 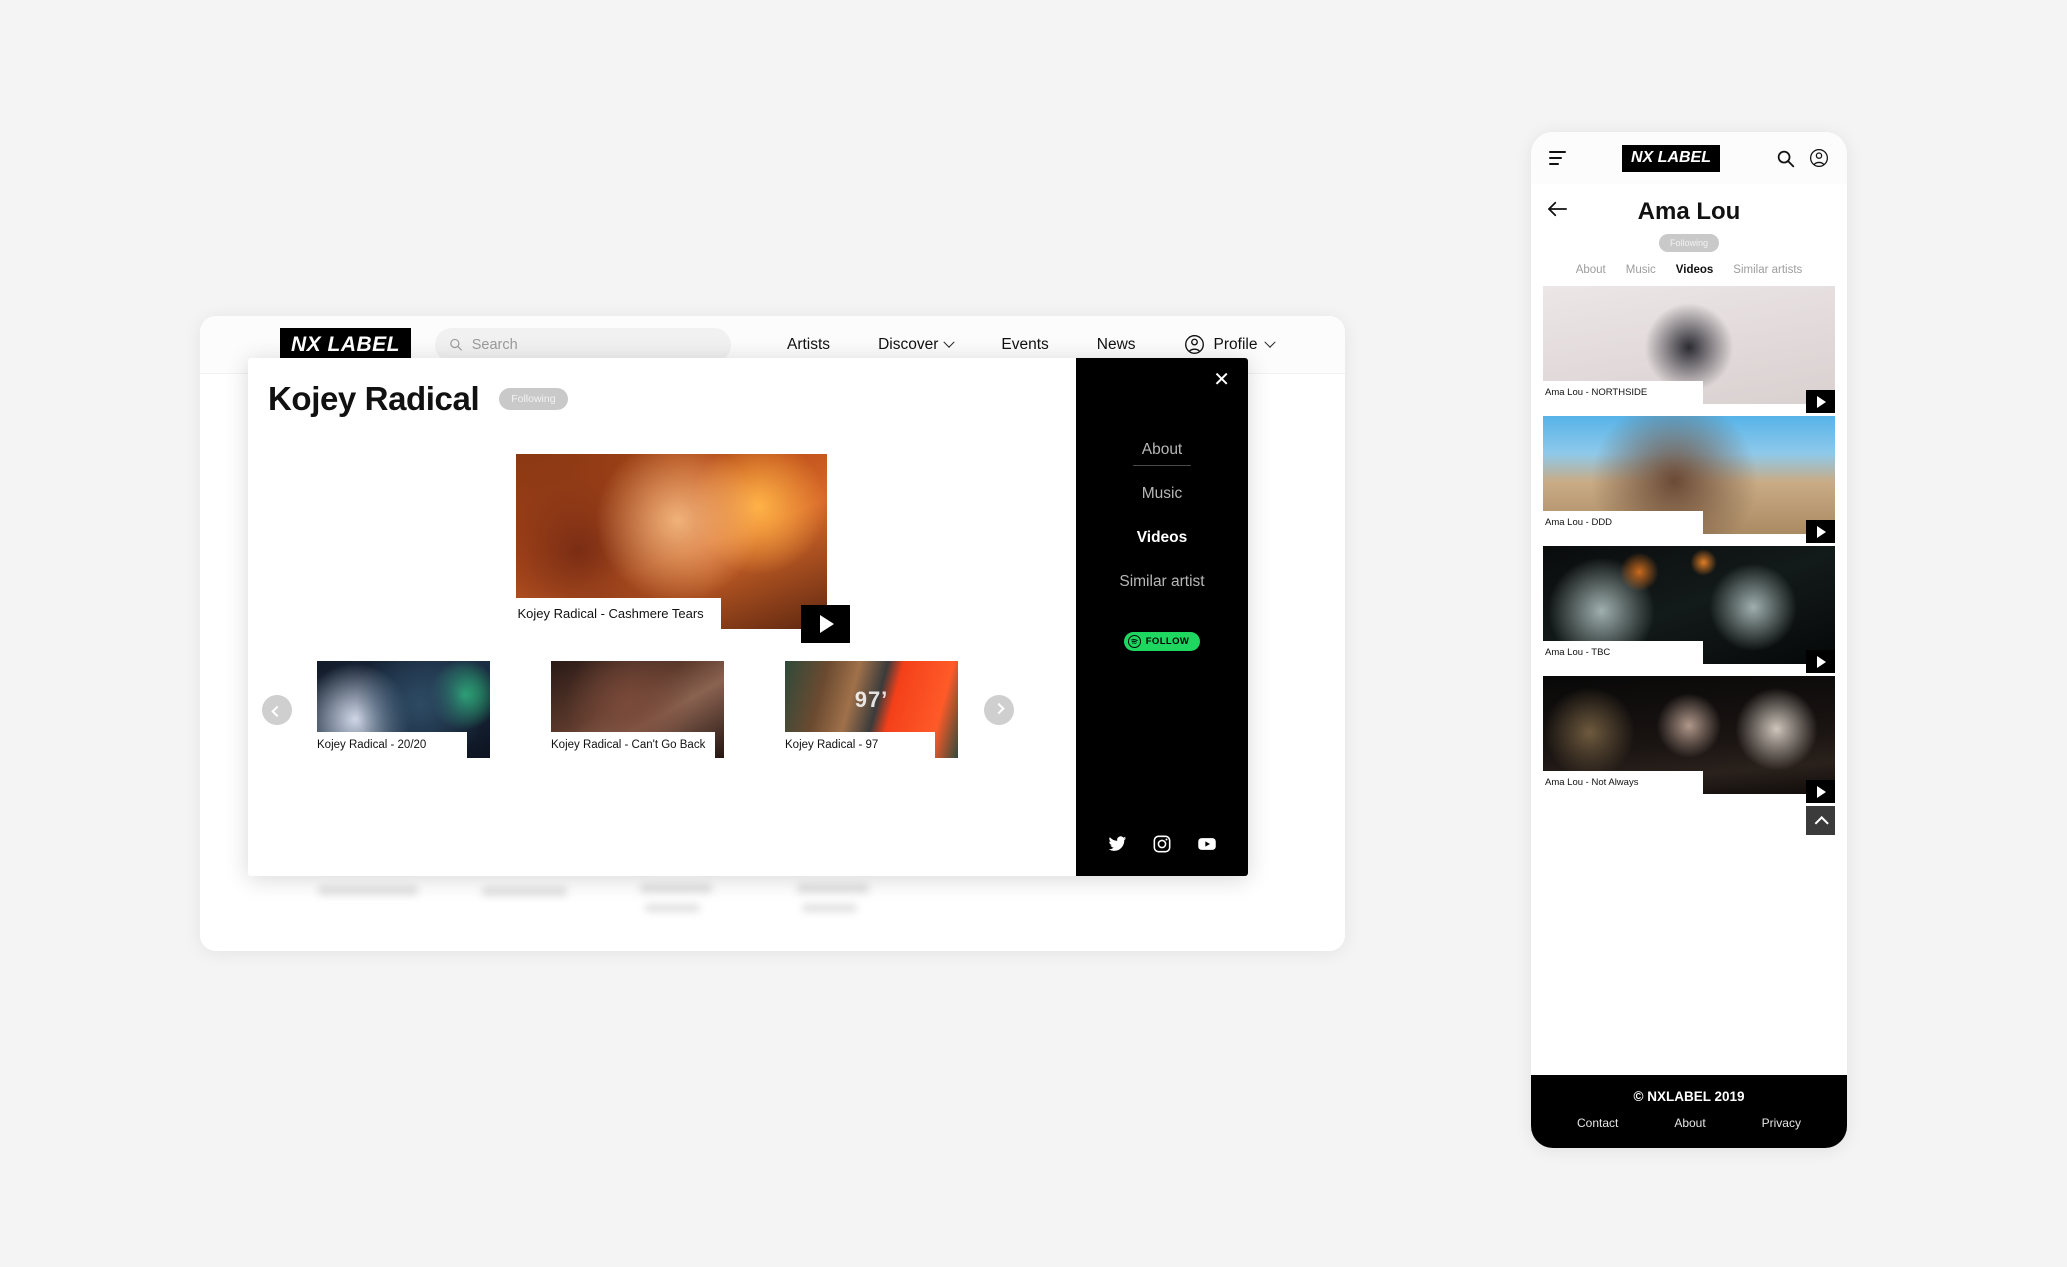 I want to click on artist-name: Kojey Radical, so click(x=374, y=398).